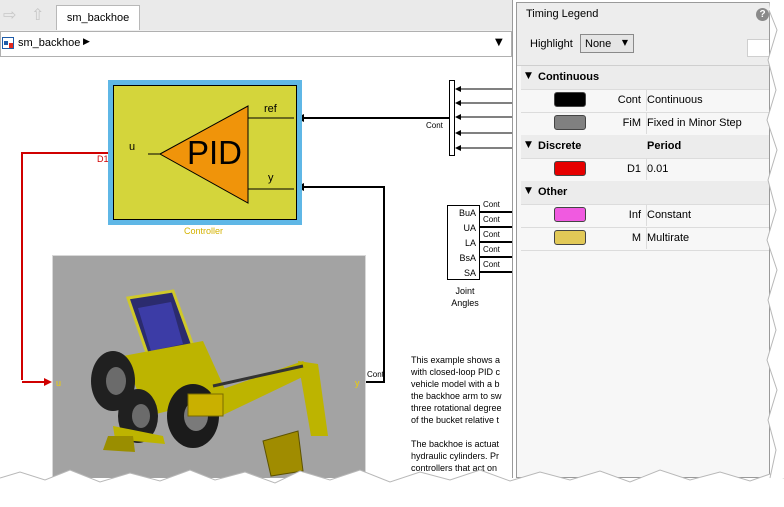 This screenshot has height=507, width=784. What do you see at coordinates (215, 152) in the screenshot?
I see `pid-label: PID` at bounding box center [215, 152].